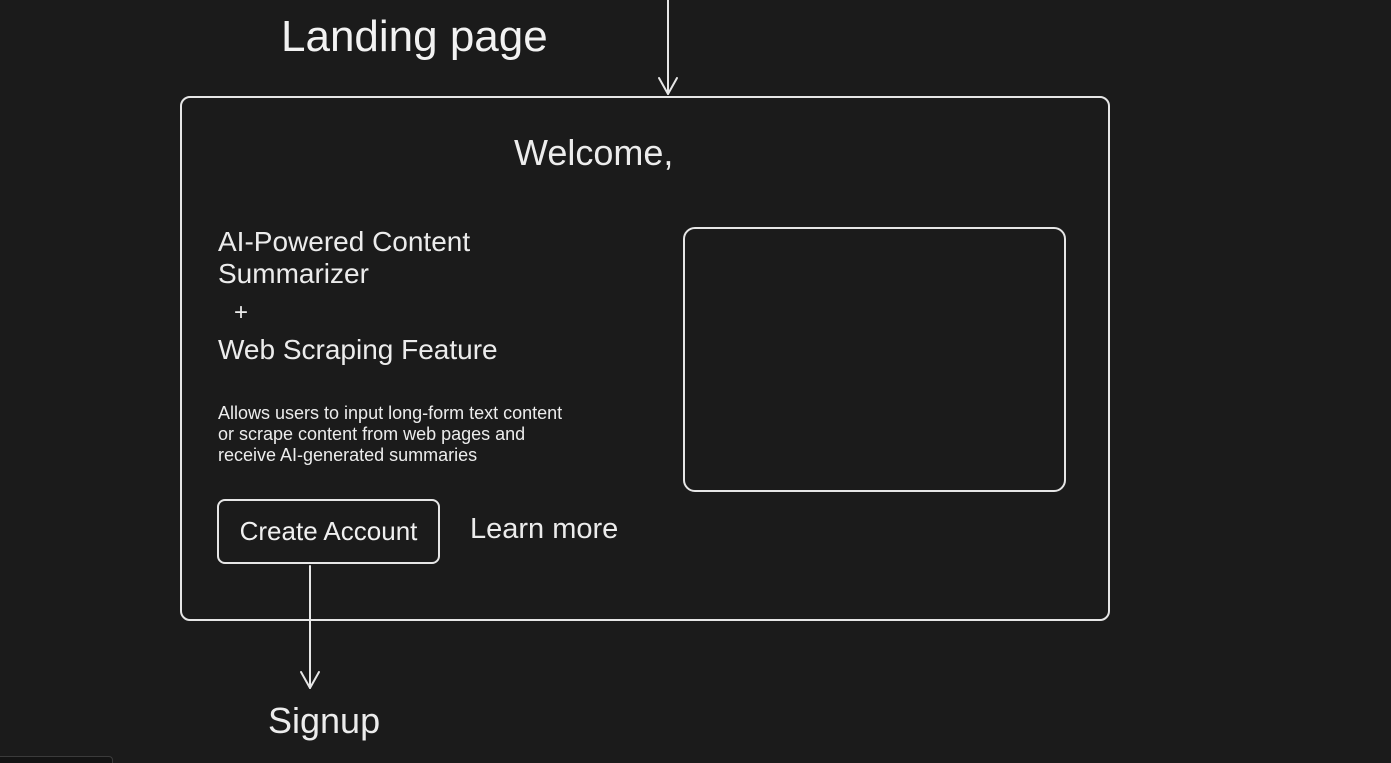  What do you see at coordinates (241, 312) in the screenshot?
I see `plus-sign: +` at bounding box center [241, 312].